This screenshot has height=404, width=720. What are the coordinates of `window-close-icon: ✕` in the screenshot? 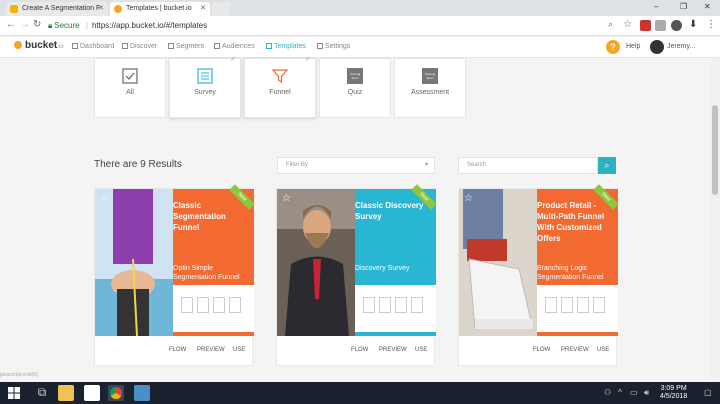 It's located at (707, 6).